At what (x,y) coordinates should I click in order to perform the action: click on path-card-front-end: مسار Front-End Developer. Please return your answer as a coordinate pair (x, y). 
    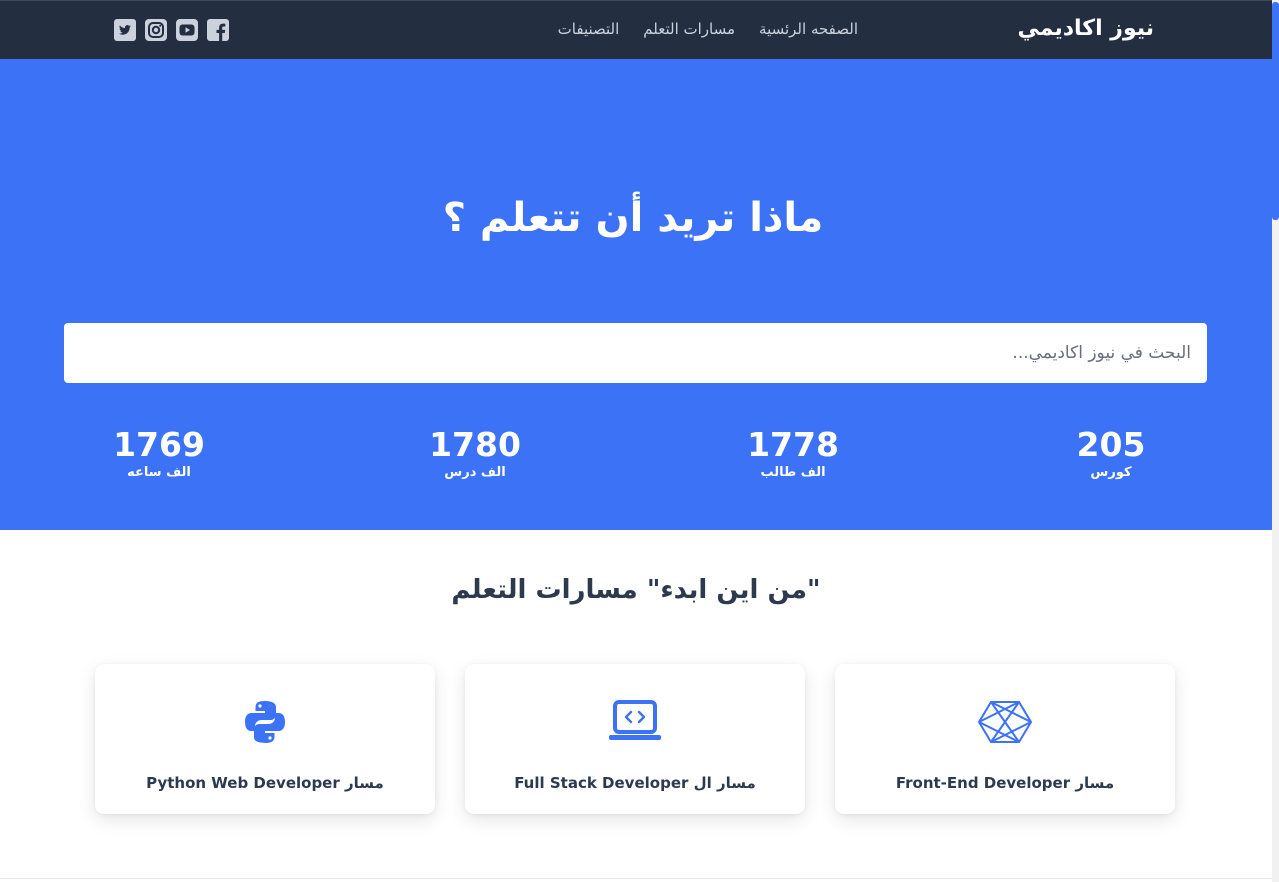
    Looking at the image, I should click on (1005, 739).